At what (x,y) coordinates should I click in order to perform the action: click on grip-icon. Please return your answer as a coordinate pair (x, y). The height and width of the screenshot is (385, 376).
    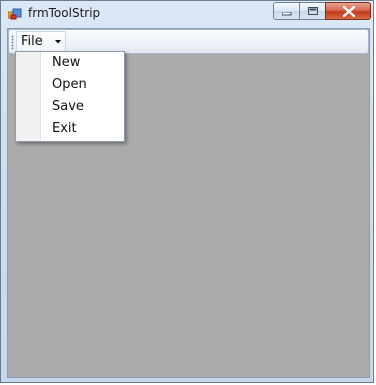
    Looking at the image, I should click on (12, 42).